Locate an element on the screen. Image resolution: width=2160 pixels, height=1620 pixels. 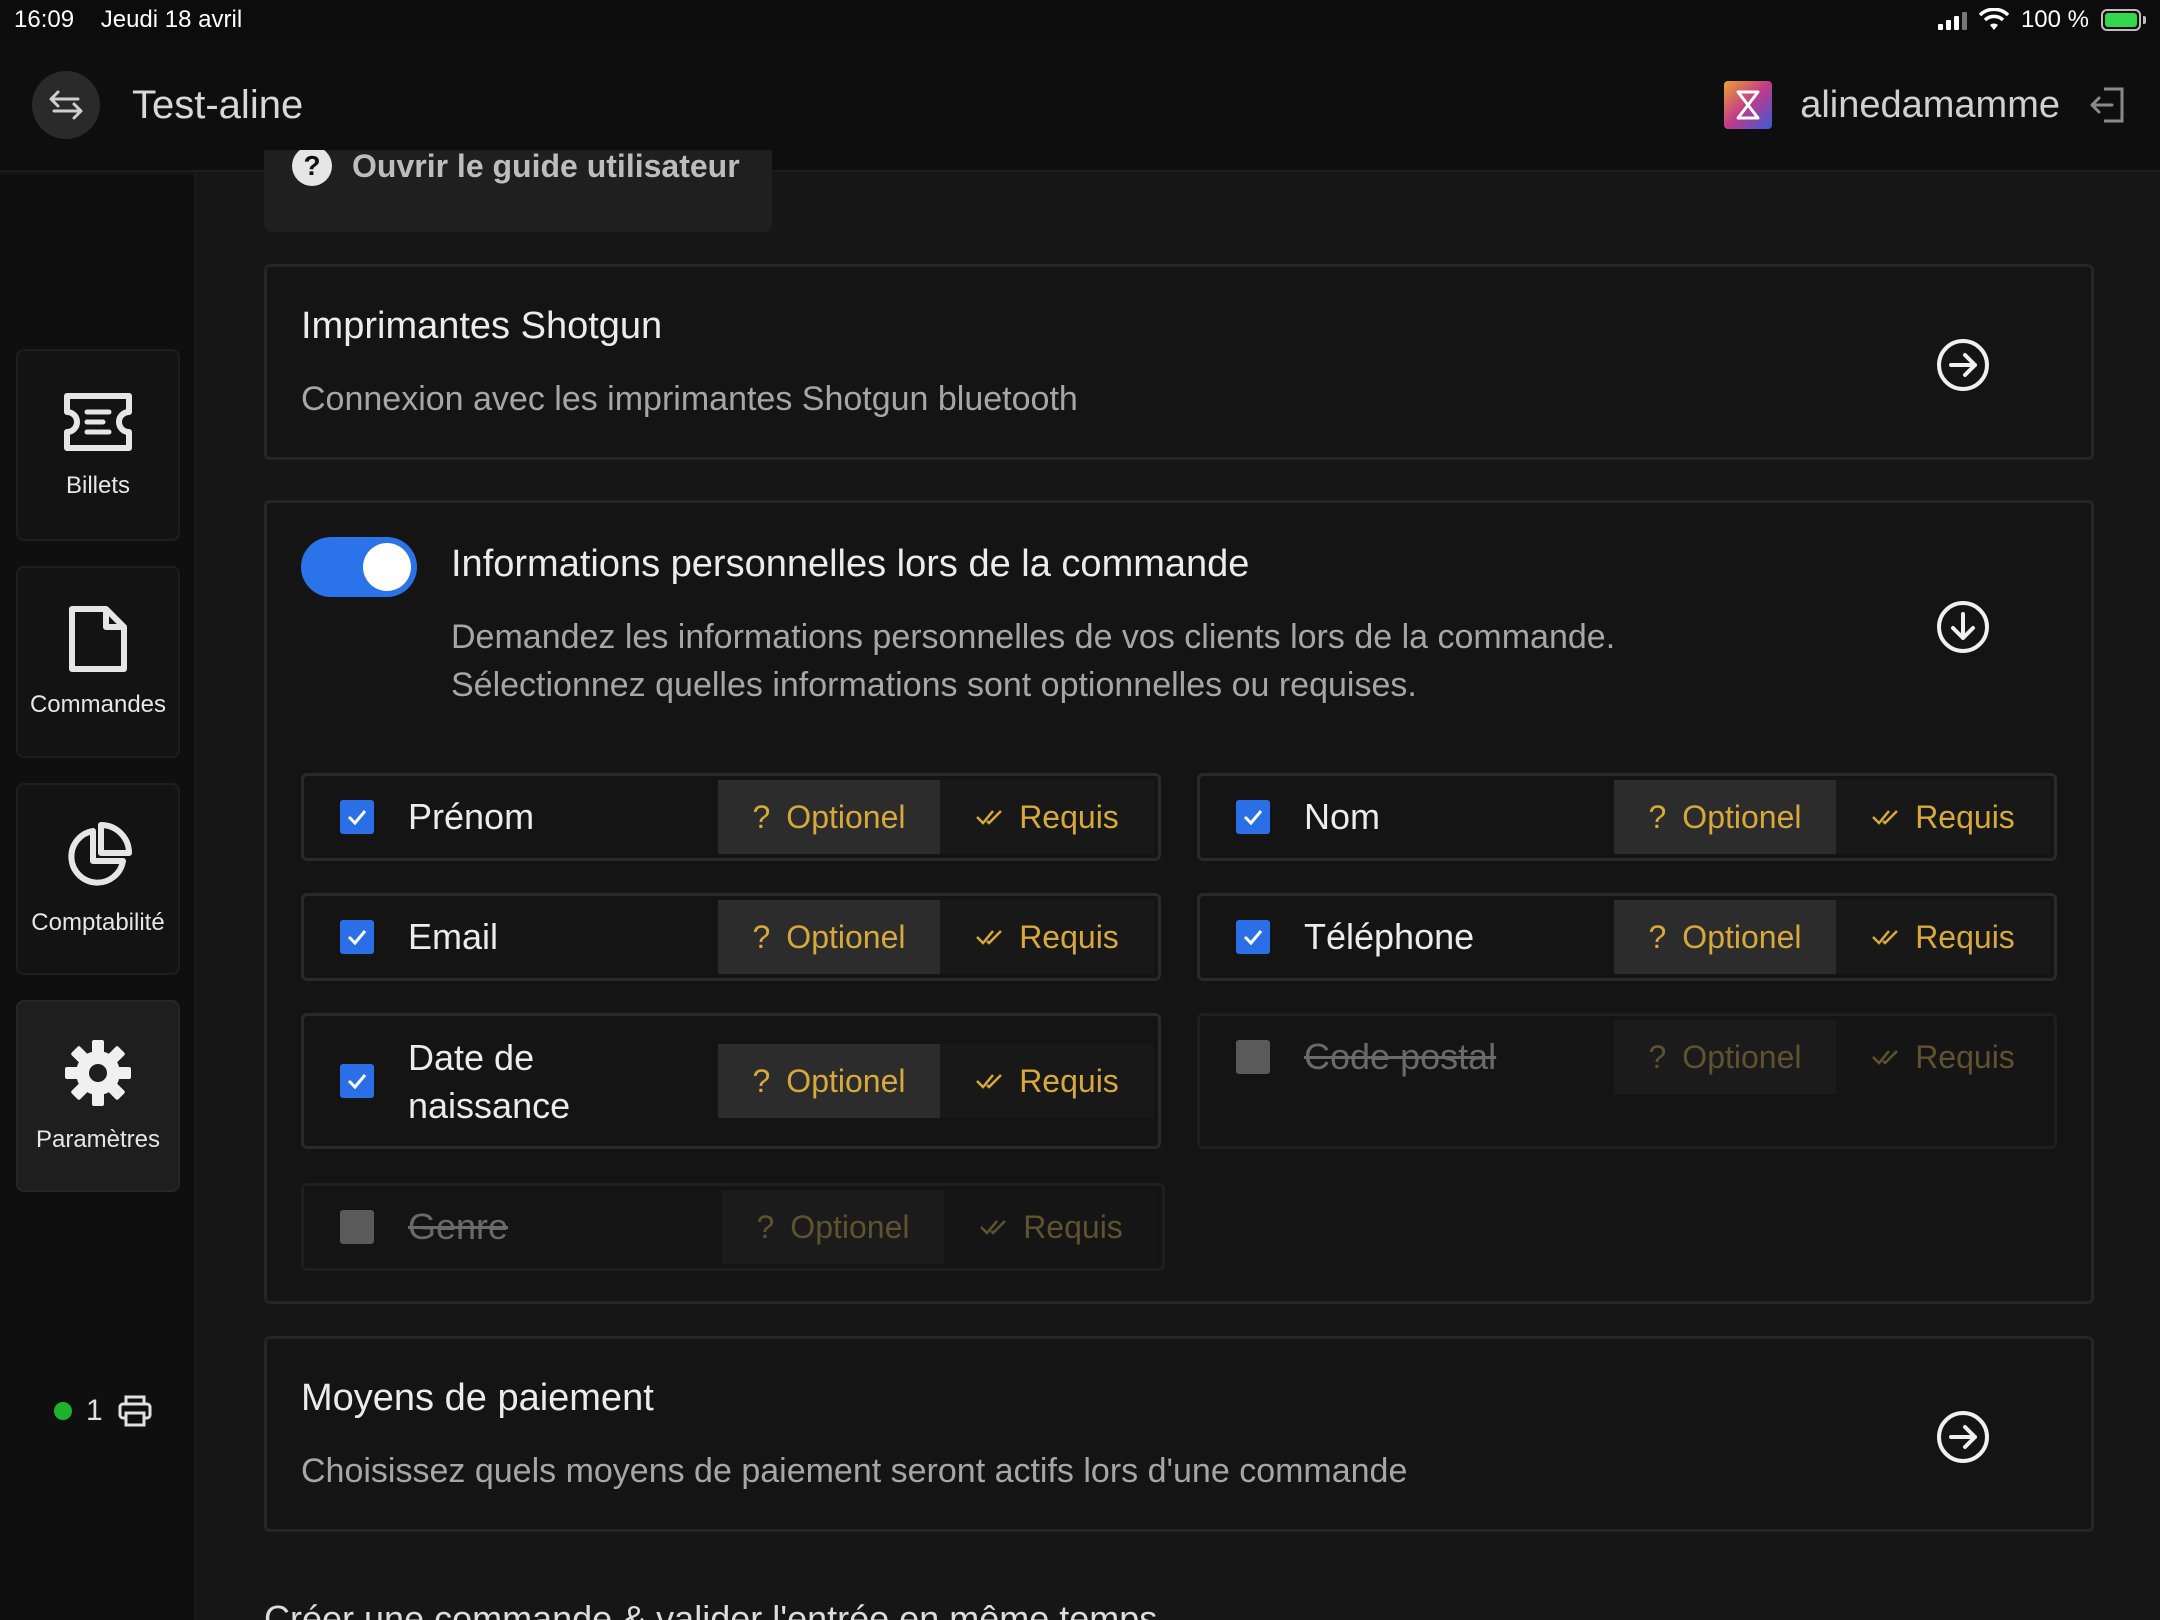
username: alinedamamme is located at coordinates (1930, 105).